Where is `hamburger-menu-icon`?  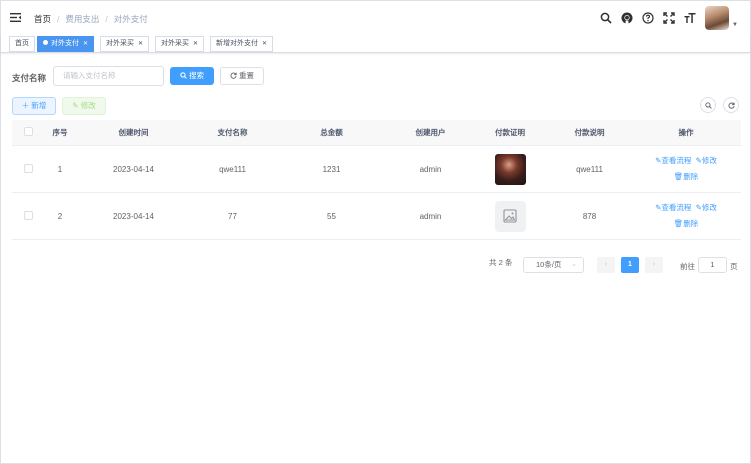
hamburger-menu-icon is located at coordinates (15, 17).